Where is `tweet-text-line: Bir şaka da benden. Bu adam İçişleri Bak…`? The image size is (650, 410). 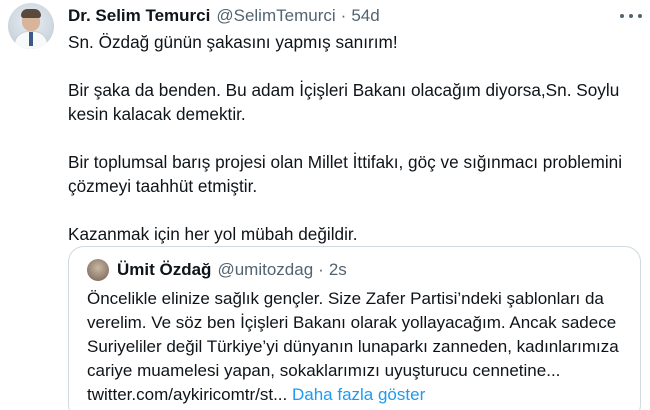 tweet-text-line: Bir şaka da benden. Bu adam İçişleri Bak… is located at coordinates (344, 90).